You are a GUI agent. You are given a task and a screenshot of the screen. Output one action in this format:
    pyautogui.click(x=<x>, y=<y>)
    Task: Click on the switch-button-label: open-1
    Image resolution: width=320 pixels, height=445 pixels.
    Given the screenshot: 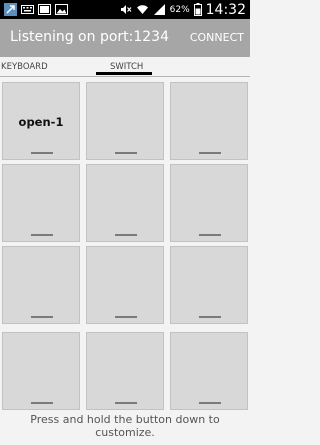 What is the action you would take?
    pyautogui.click(x=41, y=122)
    